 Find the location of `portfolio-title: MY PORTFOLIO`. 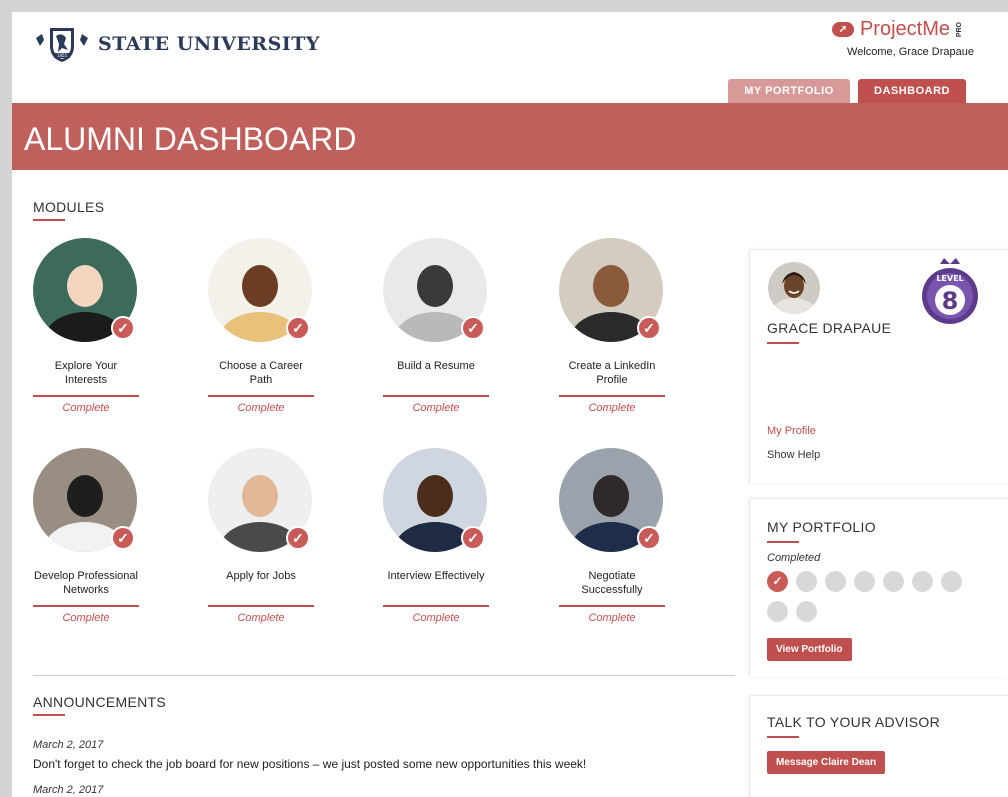

portfolio-title: MY PORTFOLIO is located at coordinates (821, 527).